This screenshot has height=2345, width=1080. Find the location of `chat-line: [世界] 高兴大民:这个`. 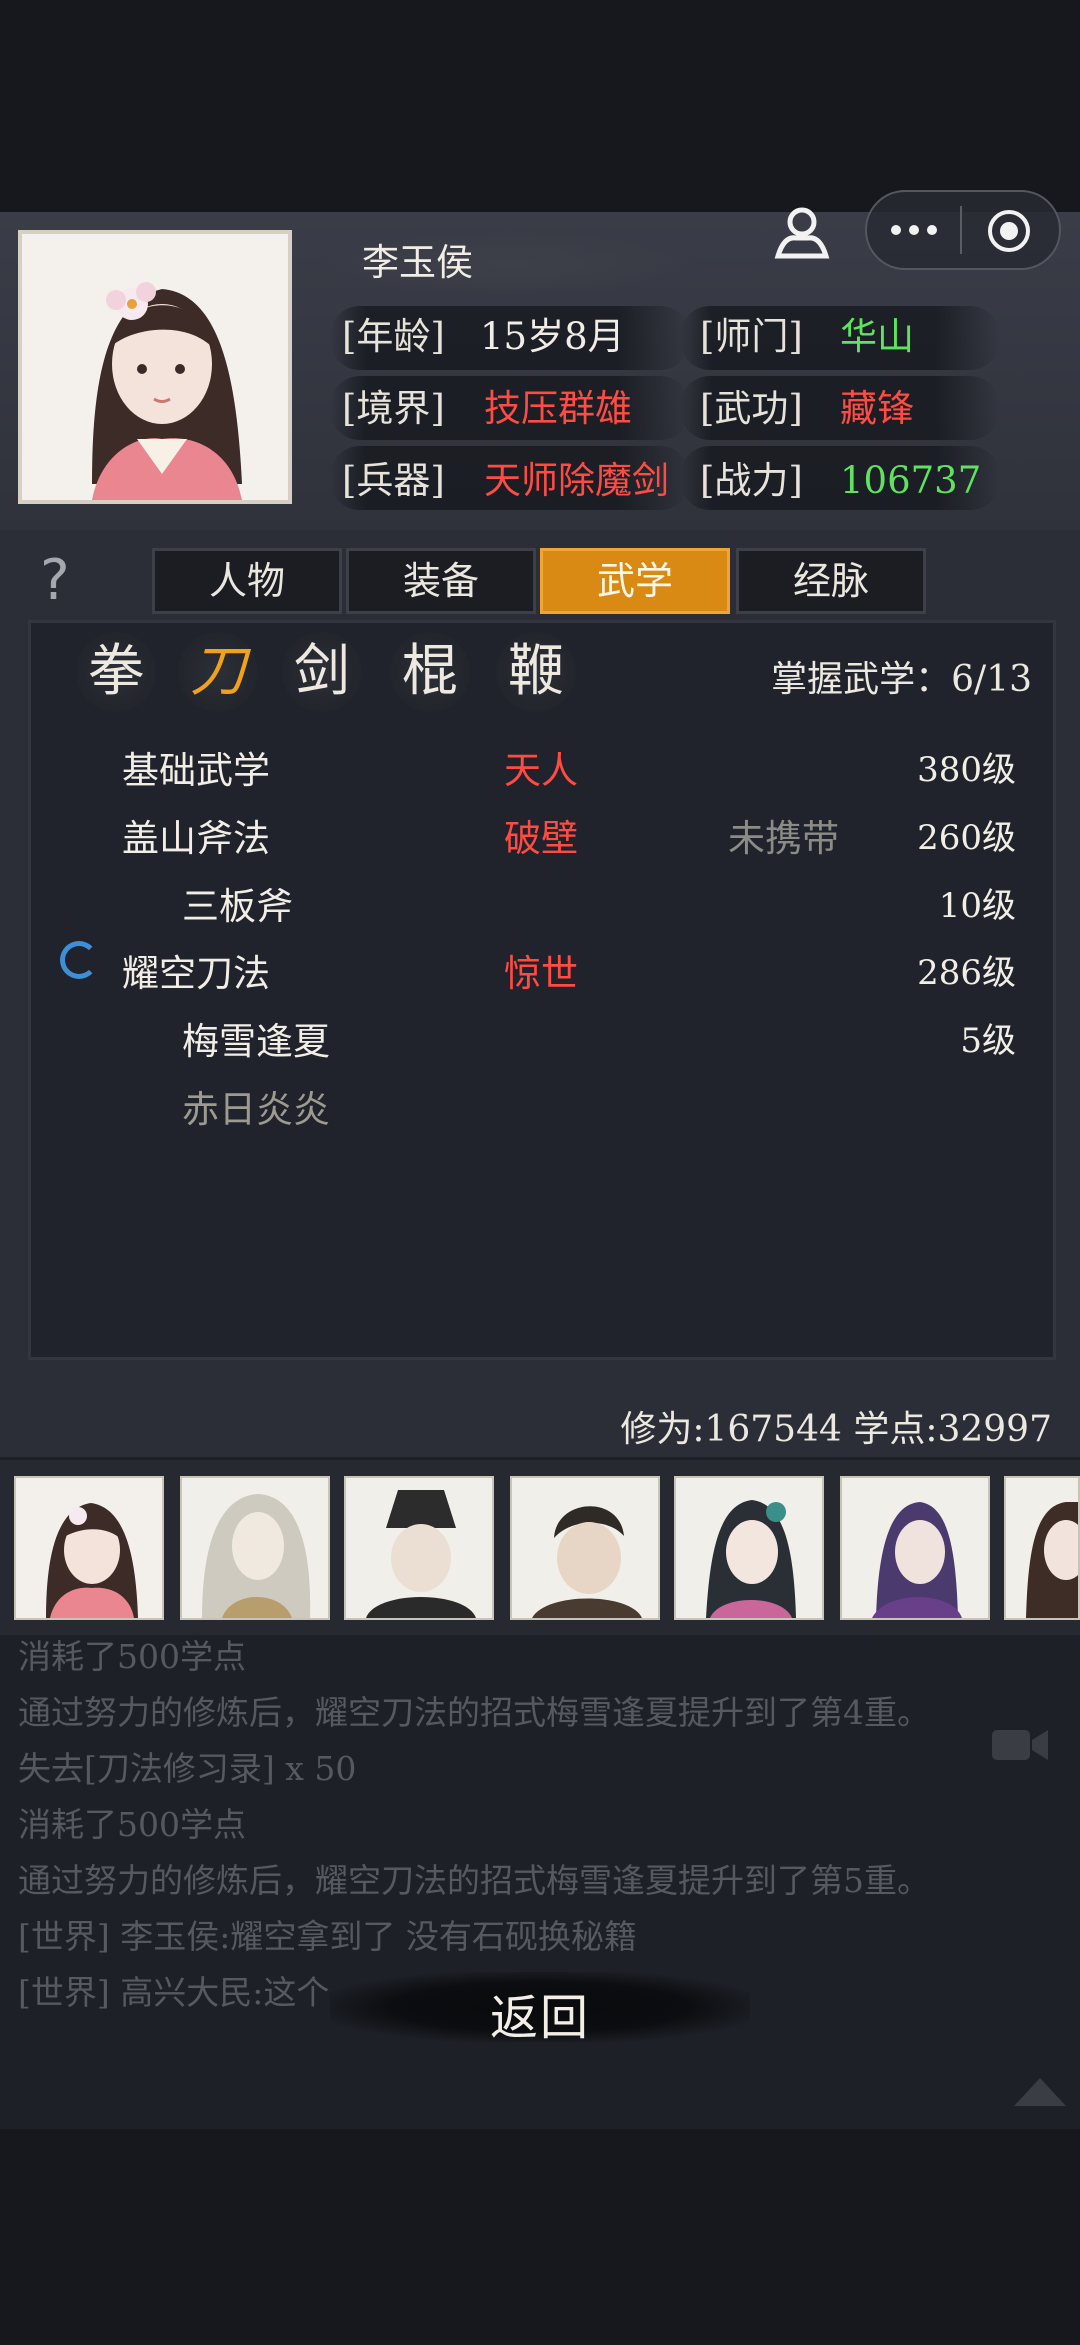

chat-line: [世界] 高兴大民:这个 is located at coordinates (174, 1992).